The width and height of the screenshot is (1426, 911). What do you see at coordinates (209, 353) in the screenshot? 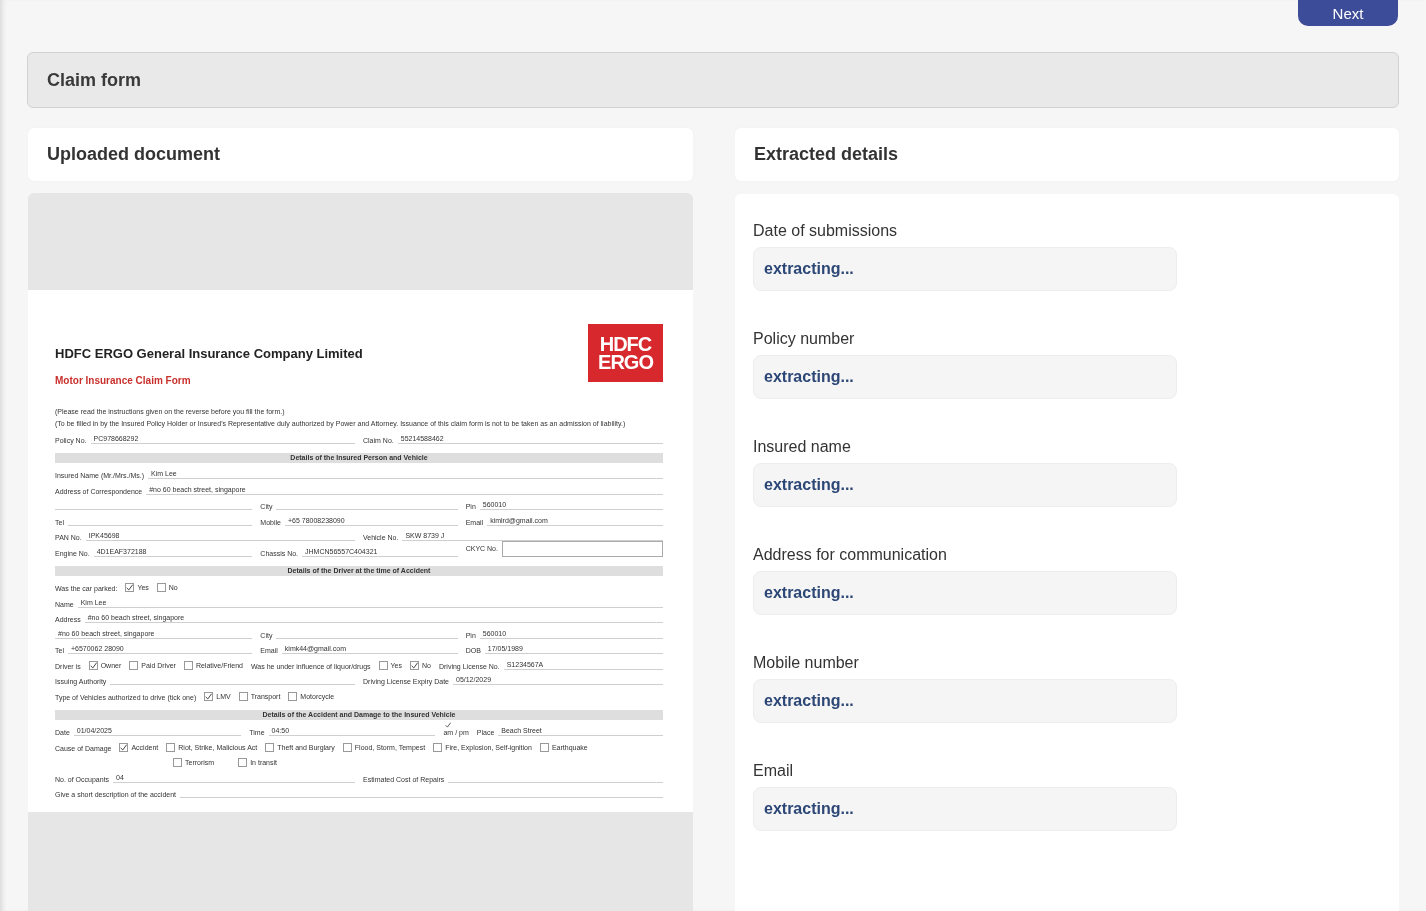
I see `company-name: HDFC ERGO General Insurance Company Limited` at bounding box center [209, 353].